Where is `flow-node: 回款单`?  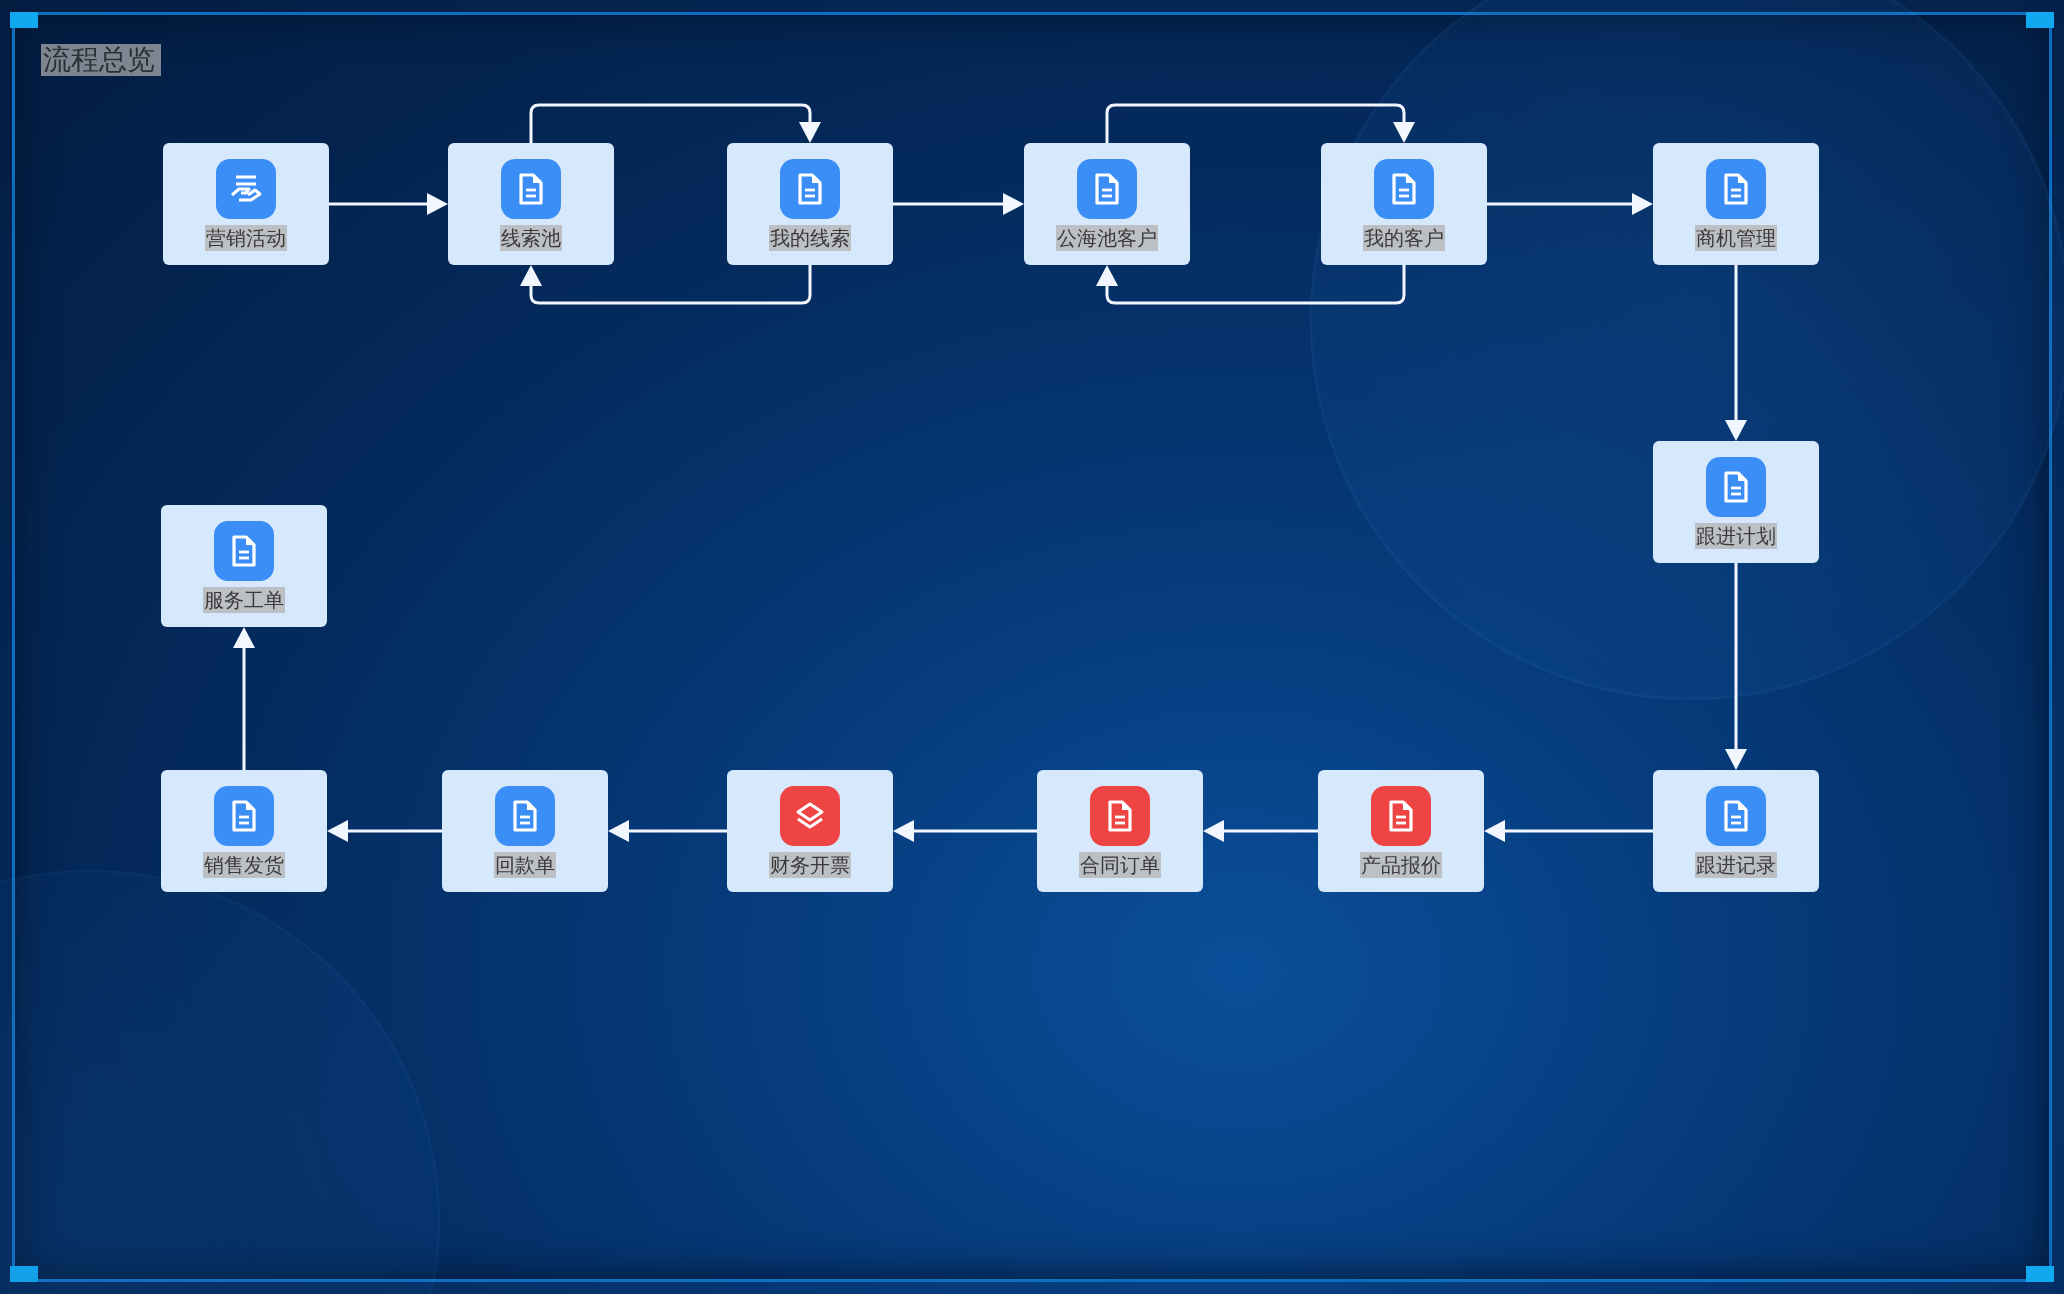
flow-node: 回款单 is located at coordinates (525, 831).